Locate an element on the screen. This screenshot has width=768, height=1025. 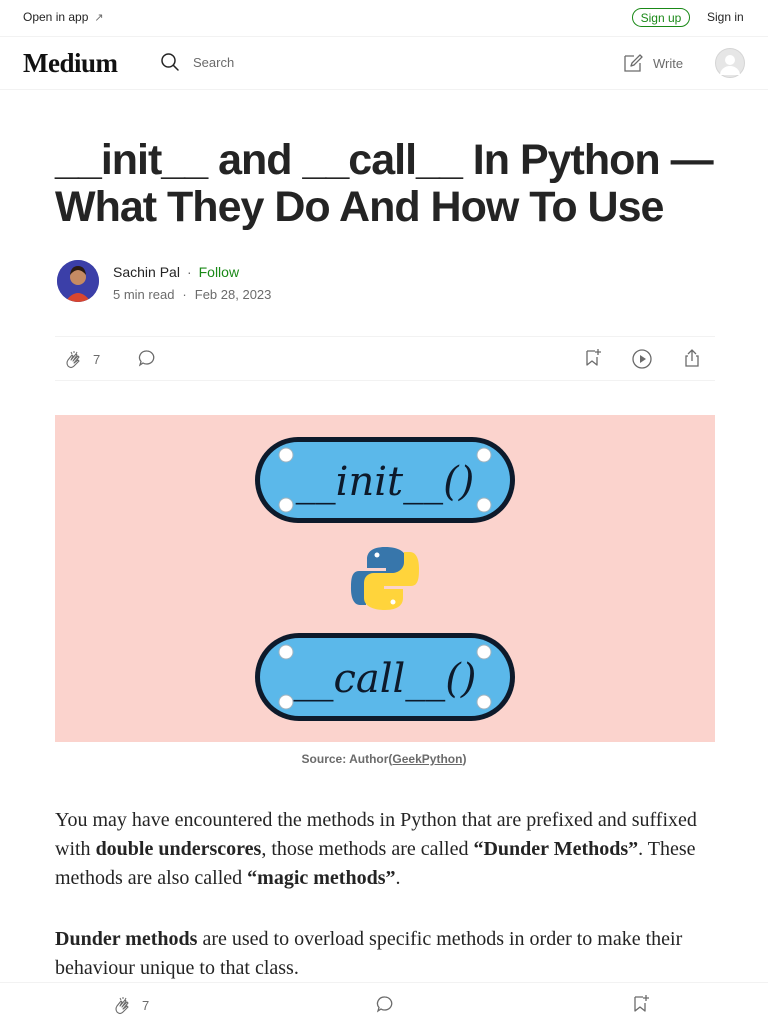
p1-text-4: . is located at coordinates (398, 878).